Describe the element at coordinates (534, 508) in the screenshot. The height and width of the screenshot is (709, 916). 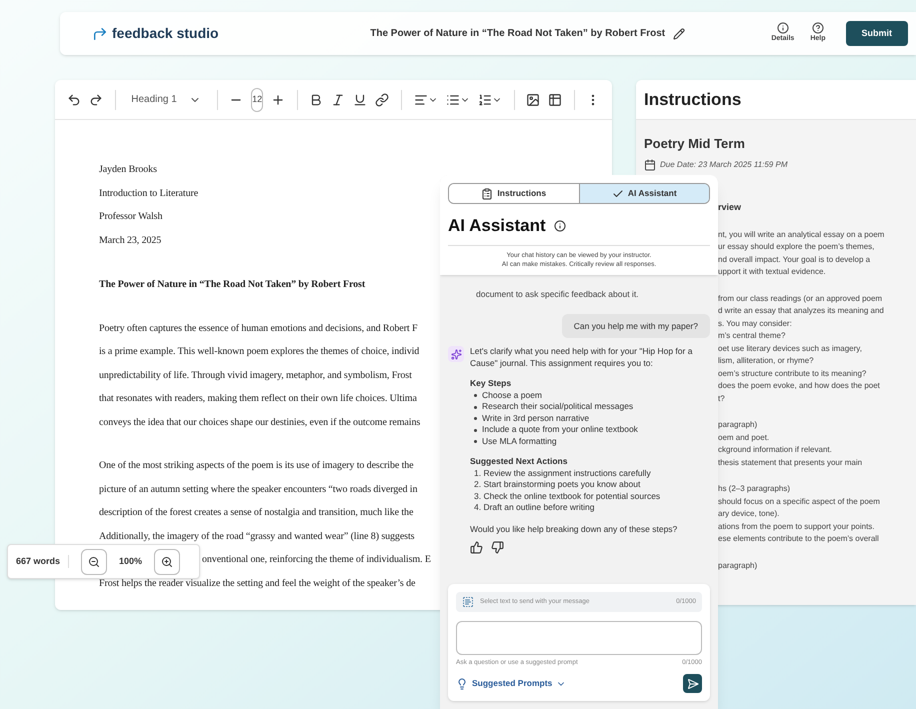
I see `list-item: 4. Draft an outline before writing` at that location.